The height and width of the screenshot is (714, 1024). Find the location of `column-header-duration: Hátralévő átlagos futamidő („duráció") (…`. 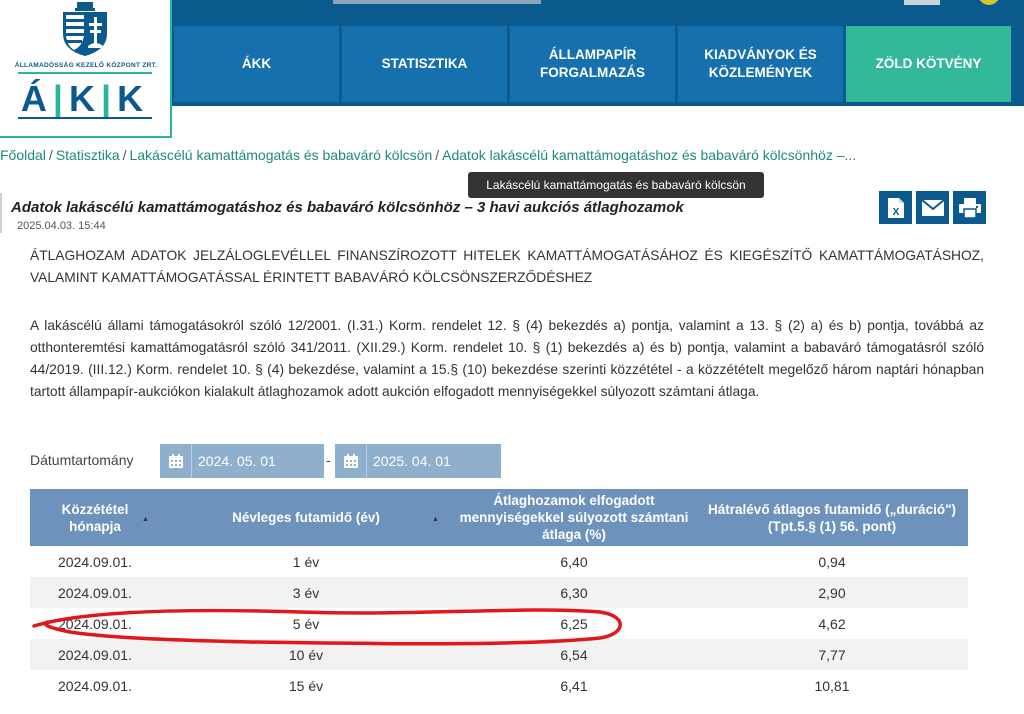

column-header-duration: Hátralévő átlagos futamidő („duráció") (… is located at coordinates (832, 517).